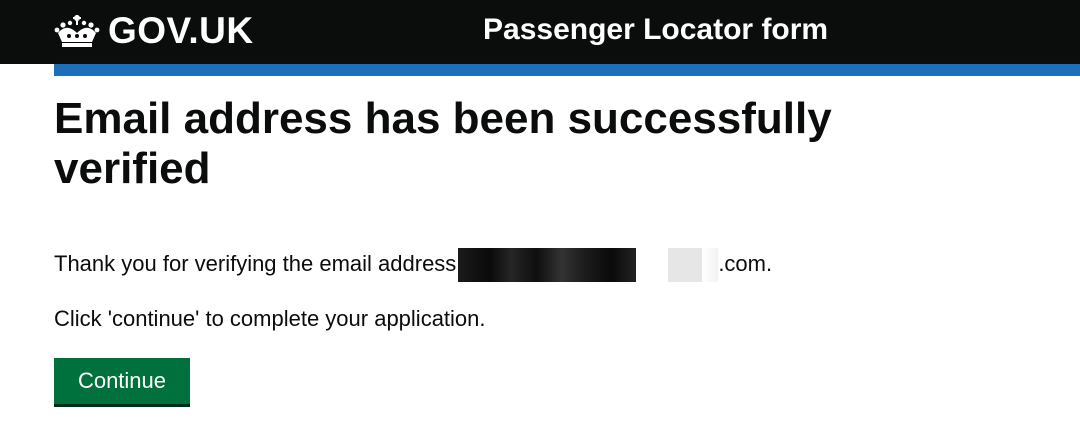  What do you see at coordinates (655, 30) in the screenshot?
I see `service-name-link: Passenger Locator form` at bounding box center [655, 30].